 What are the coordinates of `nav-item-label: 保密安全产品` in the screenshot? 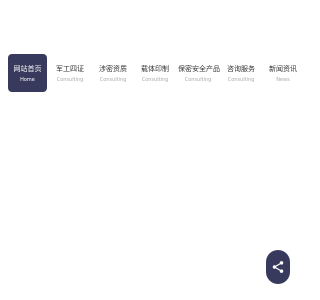 It's located at (199, 69).